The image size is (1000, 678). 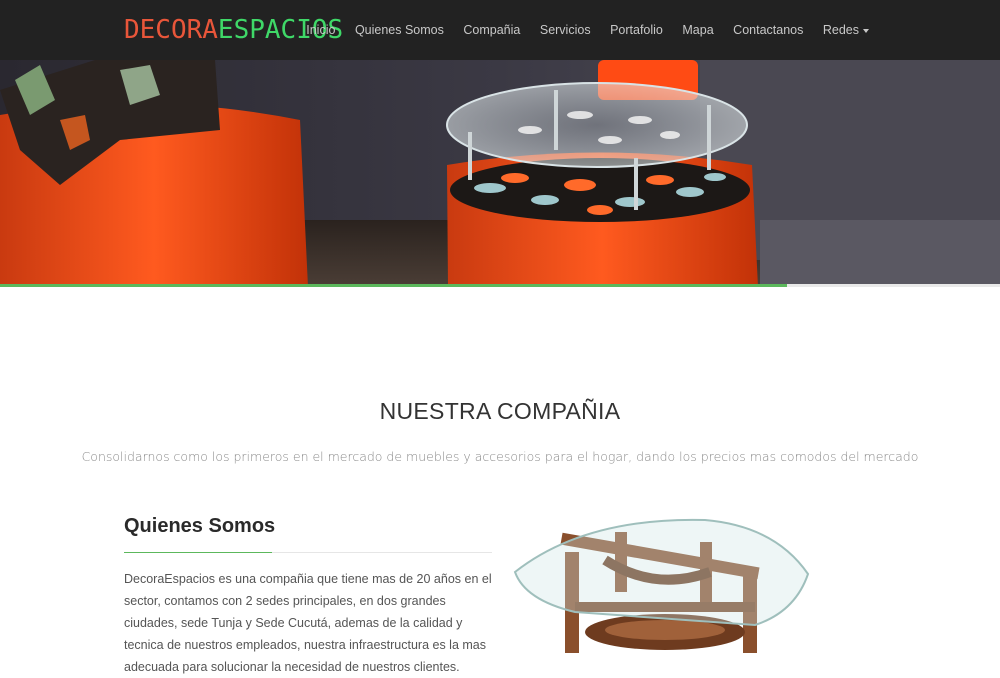 I want to click on caret-down-icon, so click(x=866, y=31).